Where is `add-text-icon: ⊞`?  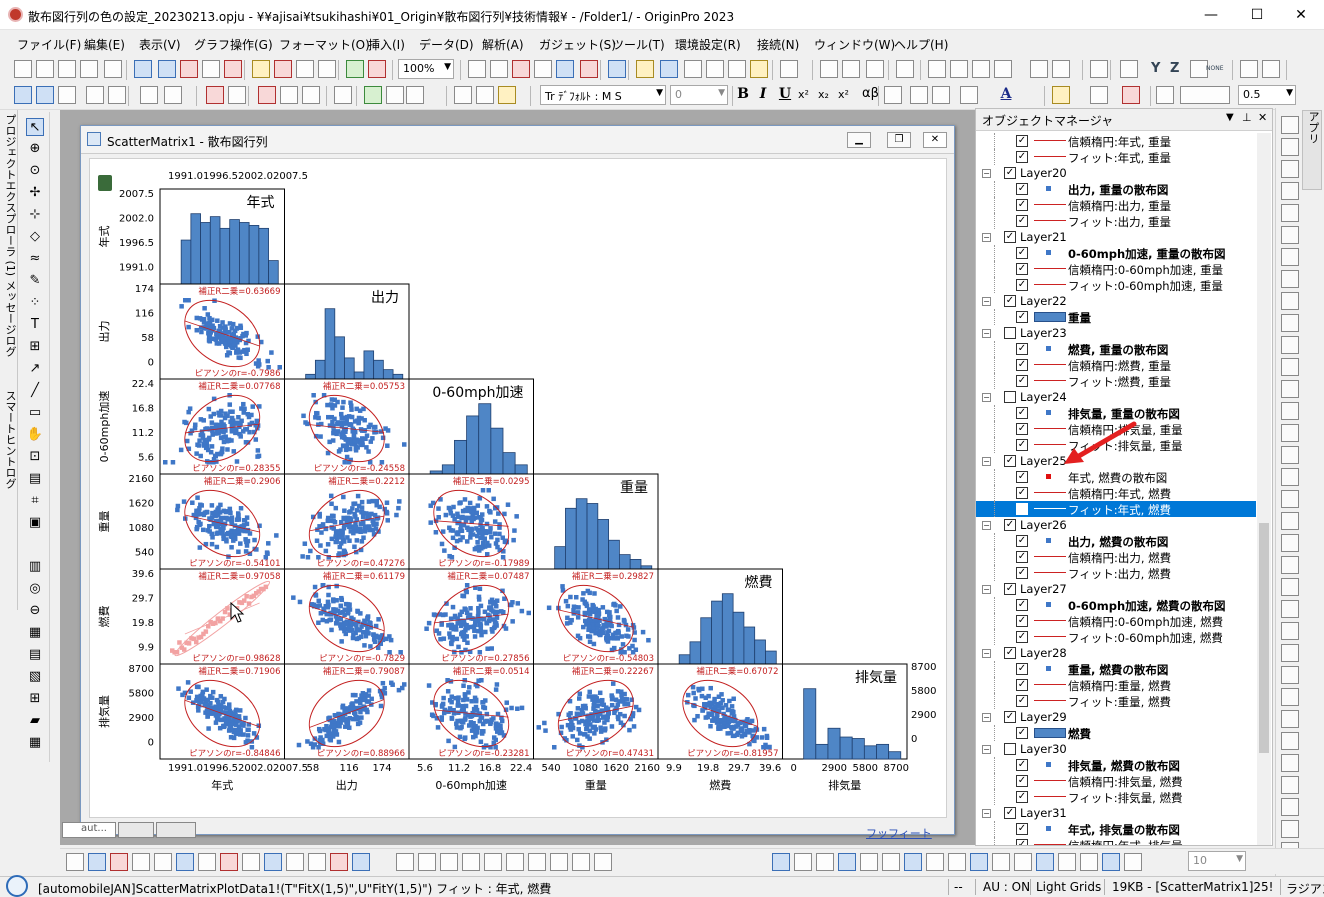
add-text-icon: ⊞ is located at coordinates (35, 347).